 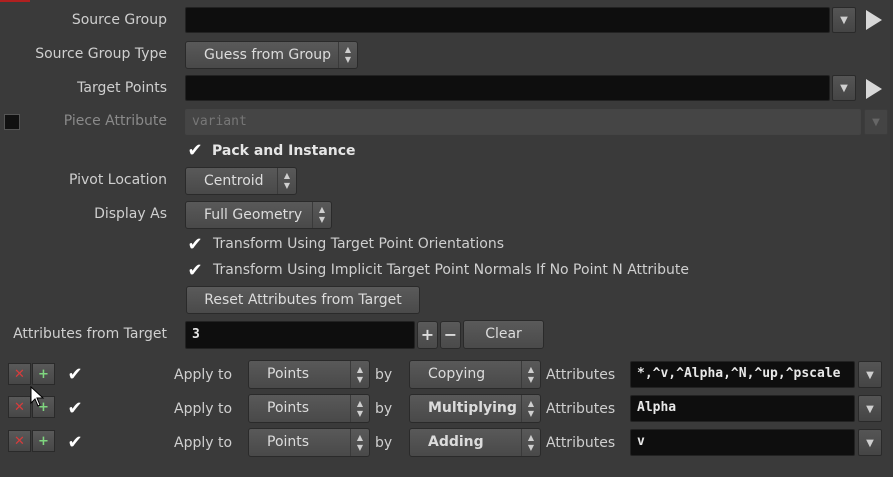 I want to click on minus-icon: −, so click(x=450, y=334).